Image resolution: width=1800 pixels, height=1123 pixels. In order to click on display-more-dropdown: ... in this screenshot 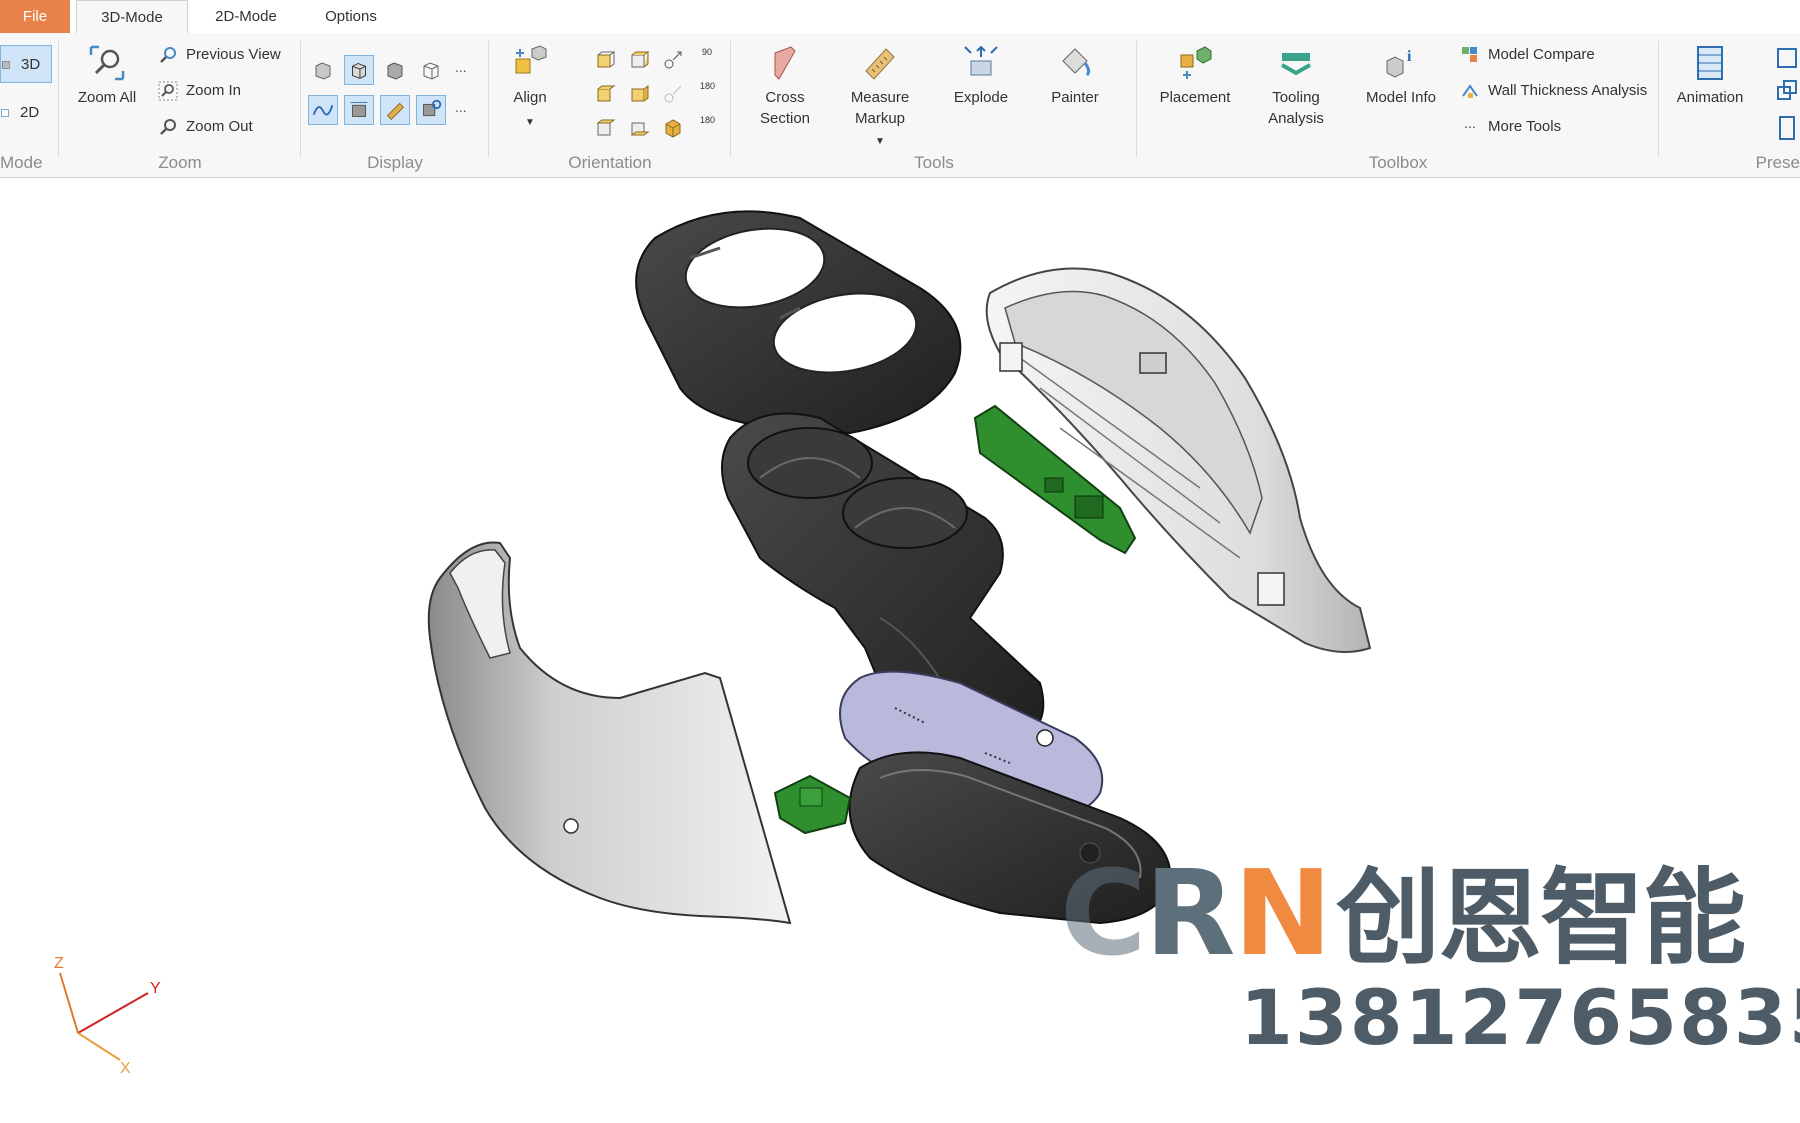, I will do `click(461, 67)`.